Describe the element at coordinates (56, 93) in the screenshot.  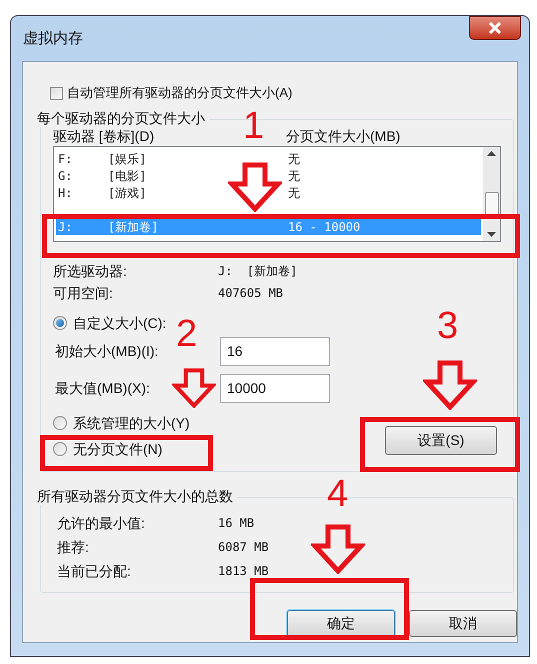
I see `checkbox` at that location.